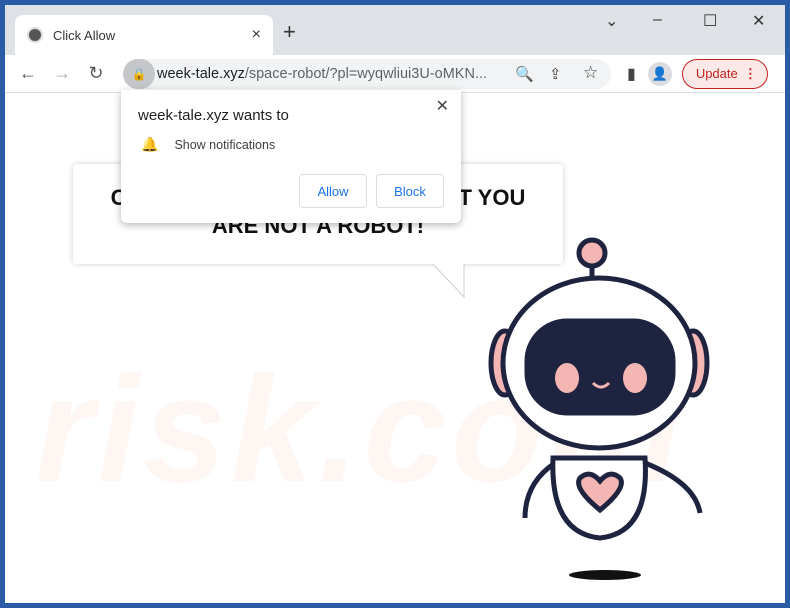 The height and width of the screenshot is (608, 790). What do you see at coordinates (631, 74) in the screenshot?
I see `side-panel-icon: ▮` at bounding box center [631, 74].